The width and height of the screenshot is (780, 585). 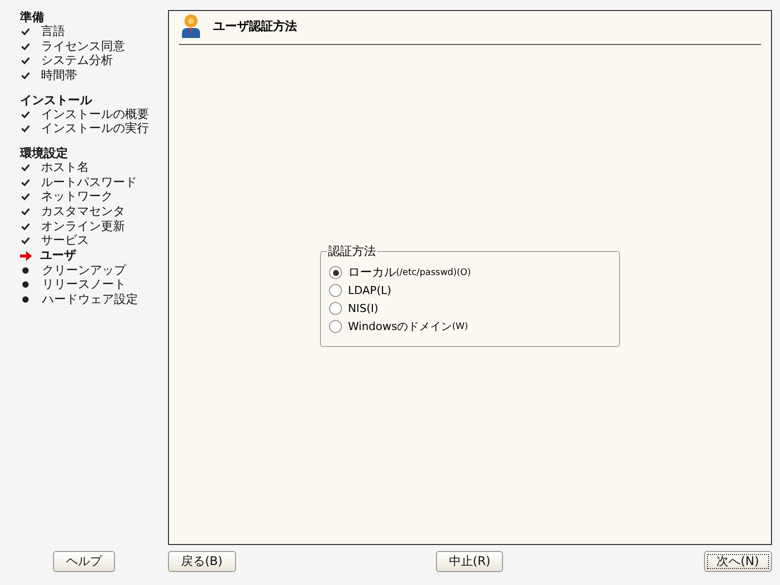 What do you see at coordinates (44, 153) in the screenshot?
I see `section-title: 環境設定` at bounding box center [44, 153].